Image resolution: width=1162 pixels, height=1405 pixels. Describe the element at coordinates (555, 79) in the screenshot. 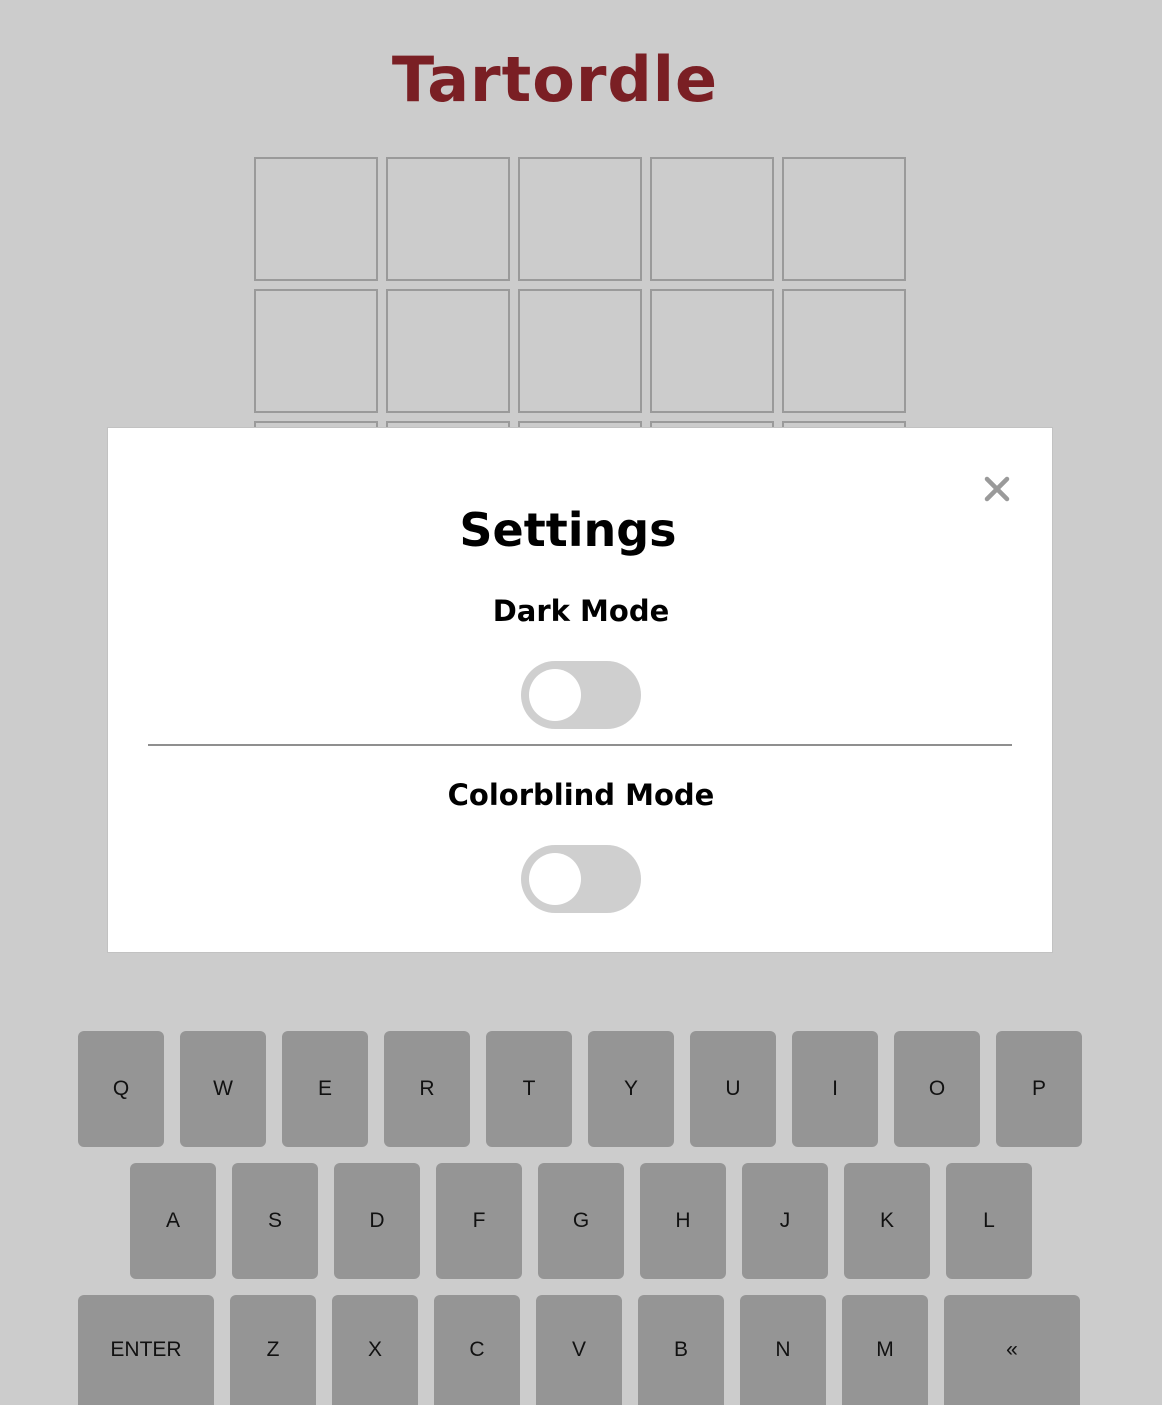

I see `app-title: Tartordle` at that location.